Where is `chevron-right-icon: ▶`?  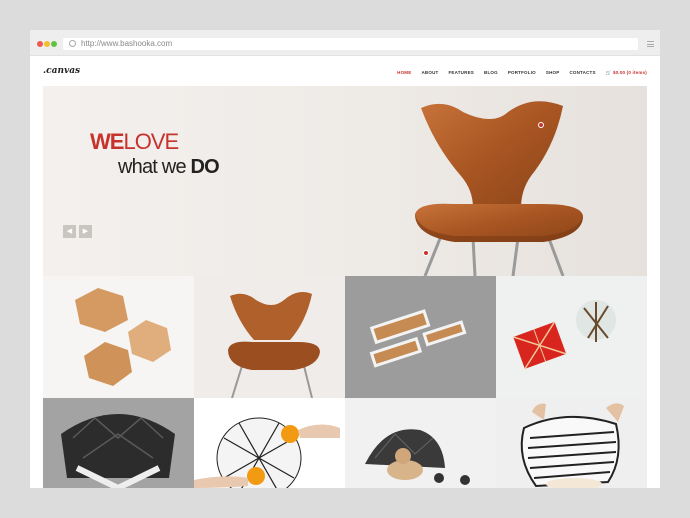
chevron-right-icon: ▶ is located at coordinates (85, 231).